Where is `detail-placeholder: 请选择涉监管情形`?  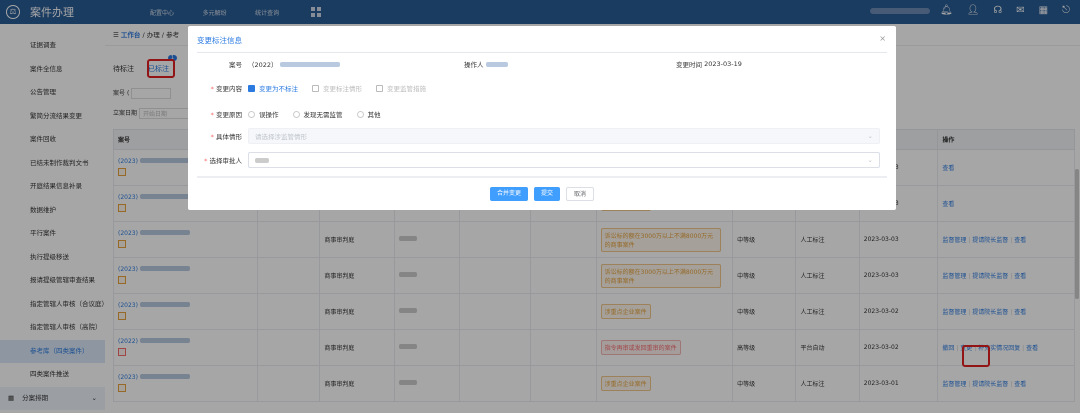
detail-placeholder: 请选择涉监管情形 is located at coordinates (281, 137).